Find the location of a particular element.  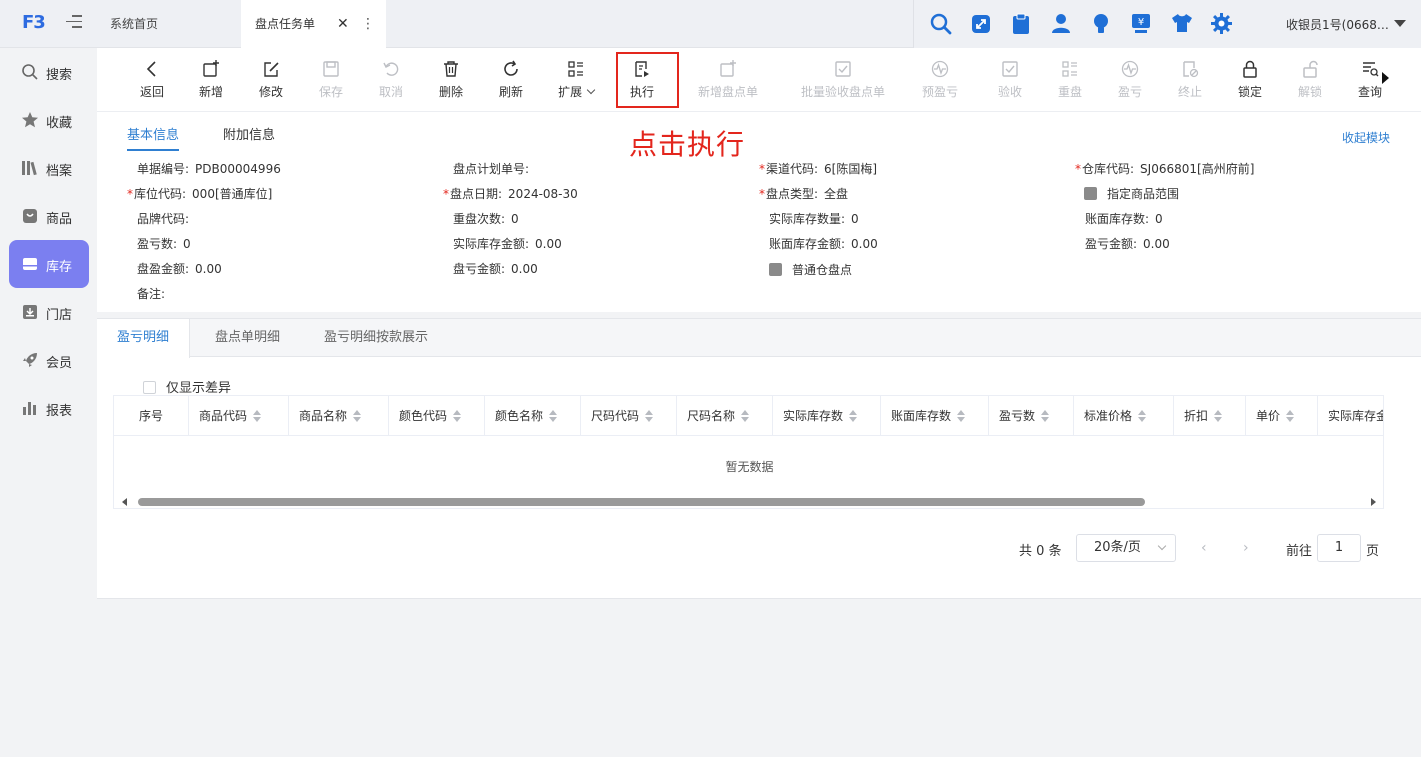

toolbar-scroll-right-icon is located at coordinates (1385, 78).